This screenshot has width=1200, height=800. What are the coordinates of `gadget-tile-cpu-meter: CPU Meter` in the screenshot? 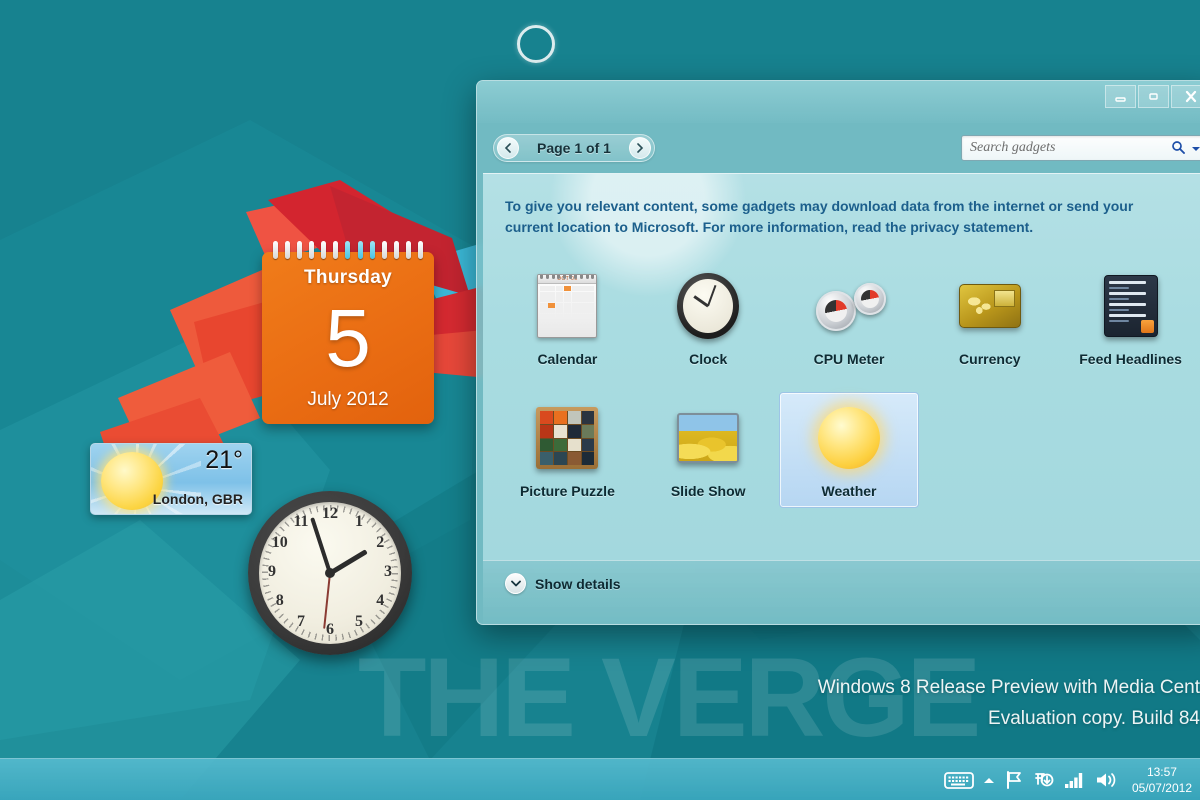 It's located at (849, 318).